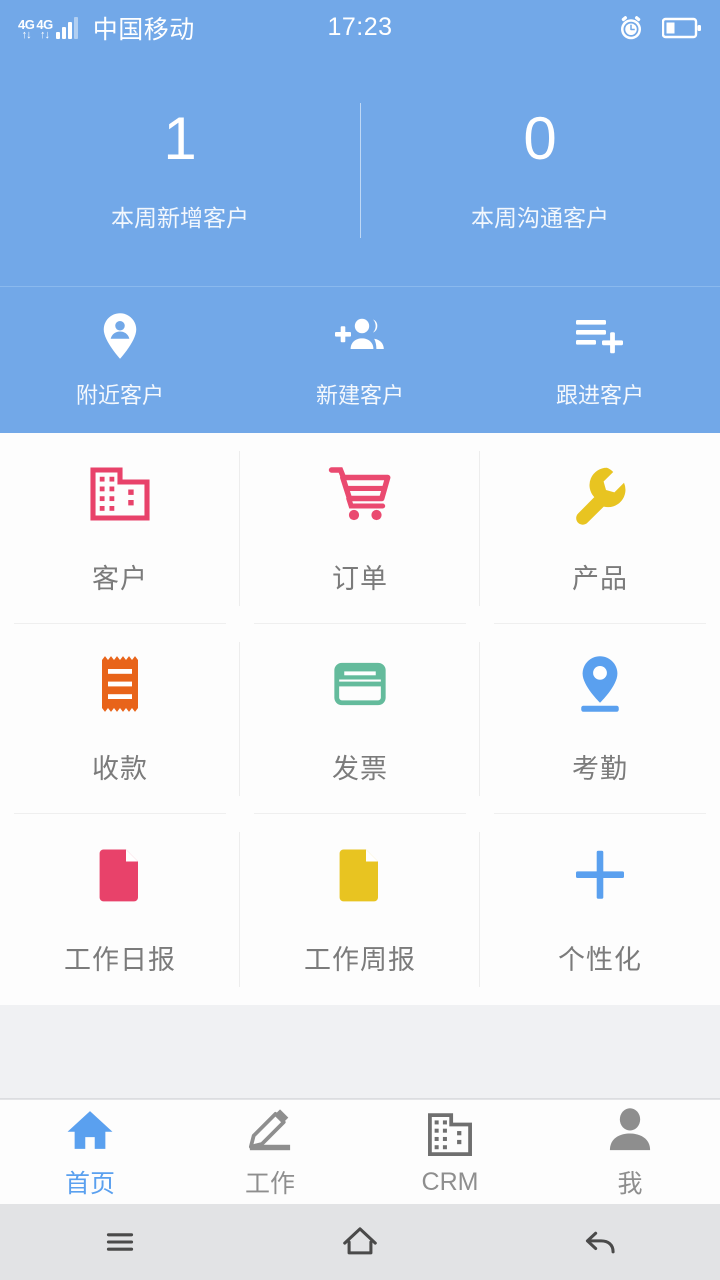  I want to click on tab-work-label: 工作, so click(269, 1184).